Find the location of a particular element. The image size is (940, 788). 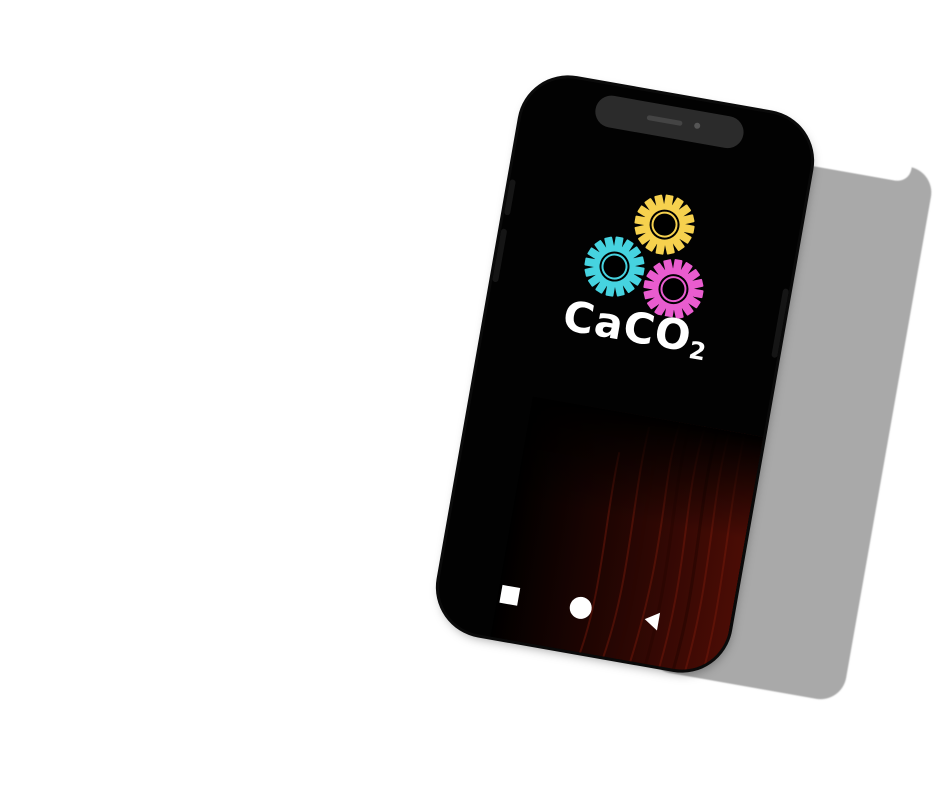

circle-icon is located at coordinates (580, 608).